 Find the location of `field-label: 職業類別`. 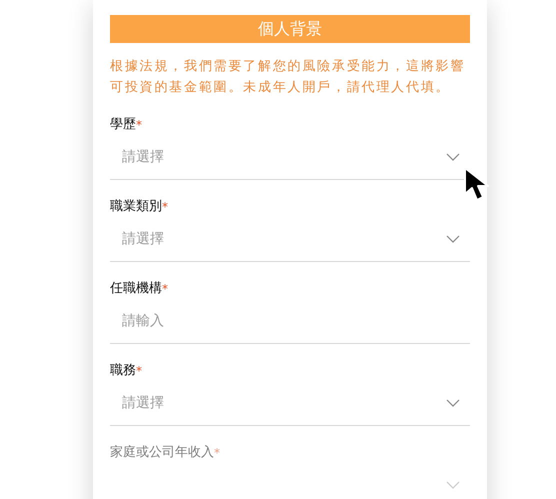

field-label: 職業類別 is located at coordinates (136, 207).